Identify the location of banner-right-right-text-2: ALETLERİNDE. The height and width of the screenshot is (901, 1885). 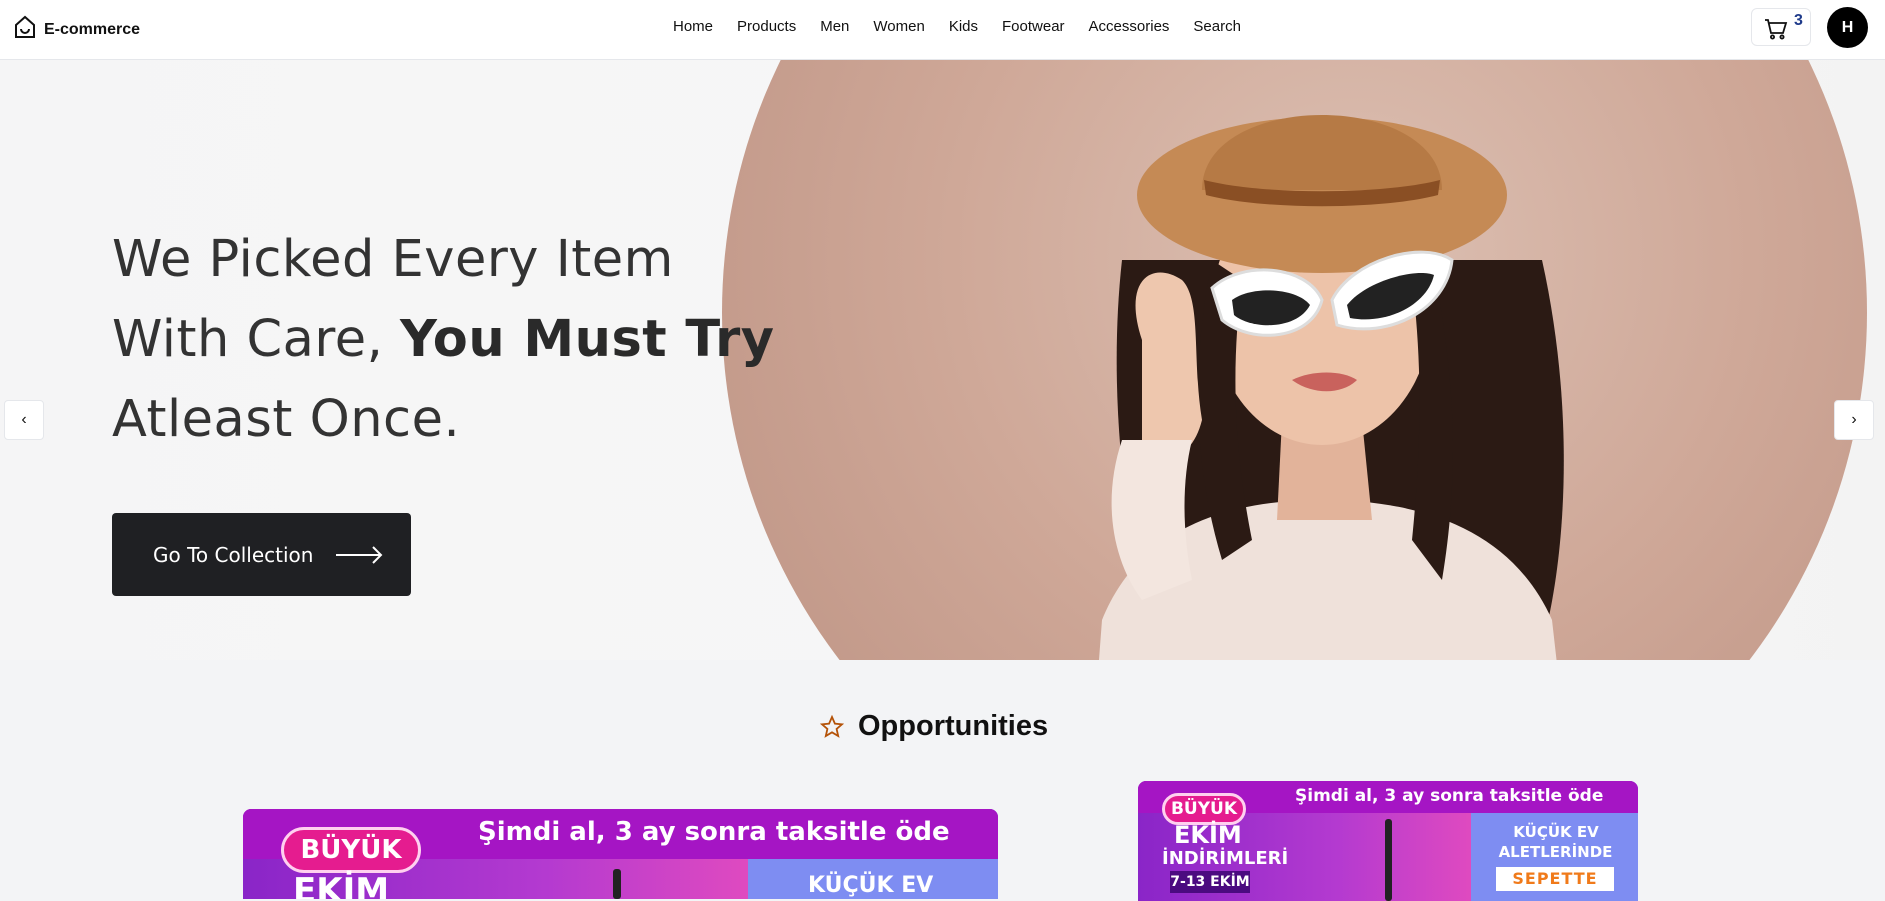
(1555, 852).